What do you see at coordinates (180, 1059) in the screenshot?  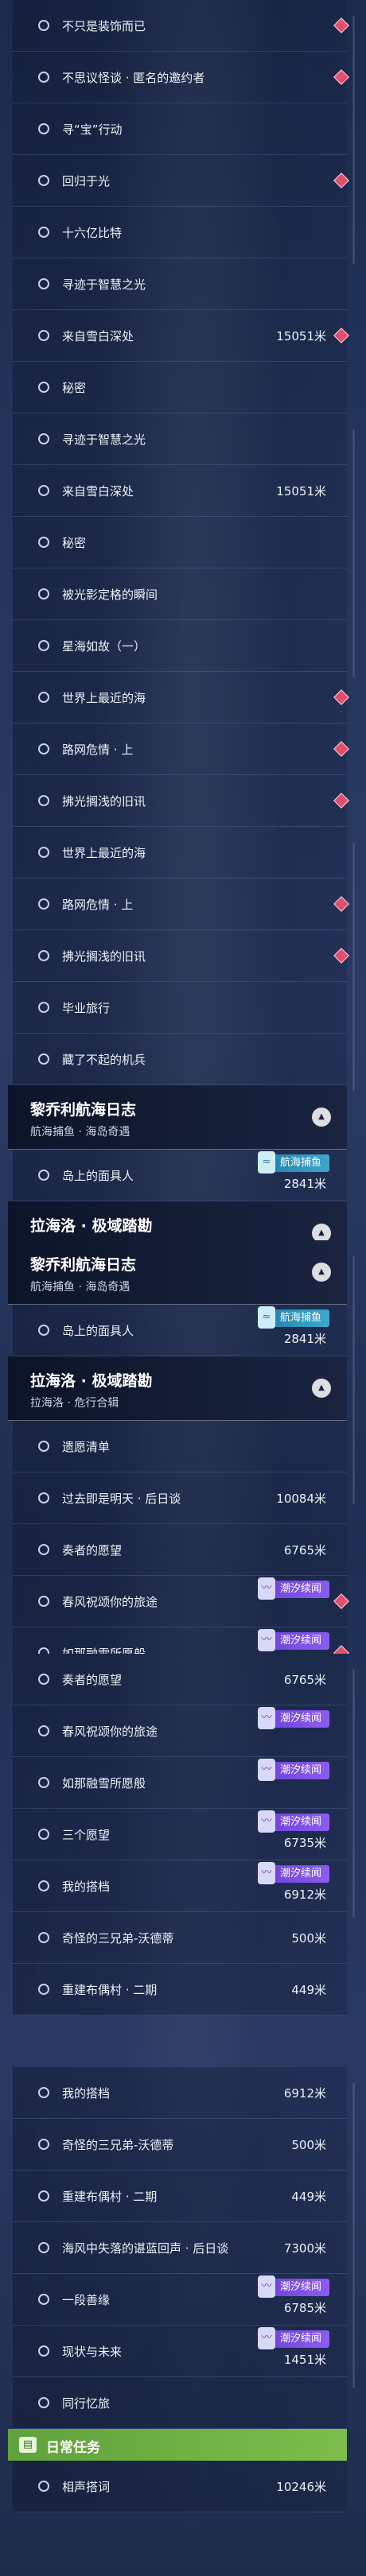 I see `quest-row: 藏了不起的机兵` at bounding box center [180, 1059].